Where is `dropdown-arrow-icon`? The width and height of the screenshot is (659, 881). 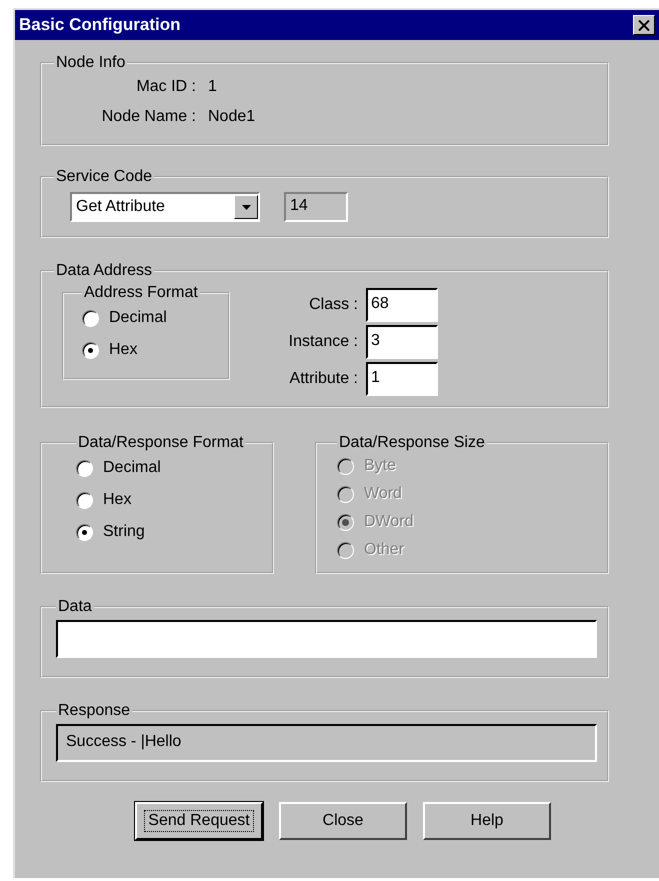 dropdown-arrow-icon is located at coordinates (246, 207).